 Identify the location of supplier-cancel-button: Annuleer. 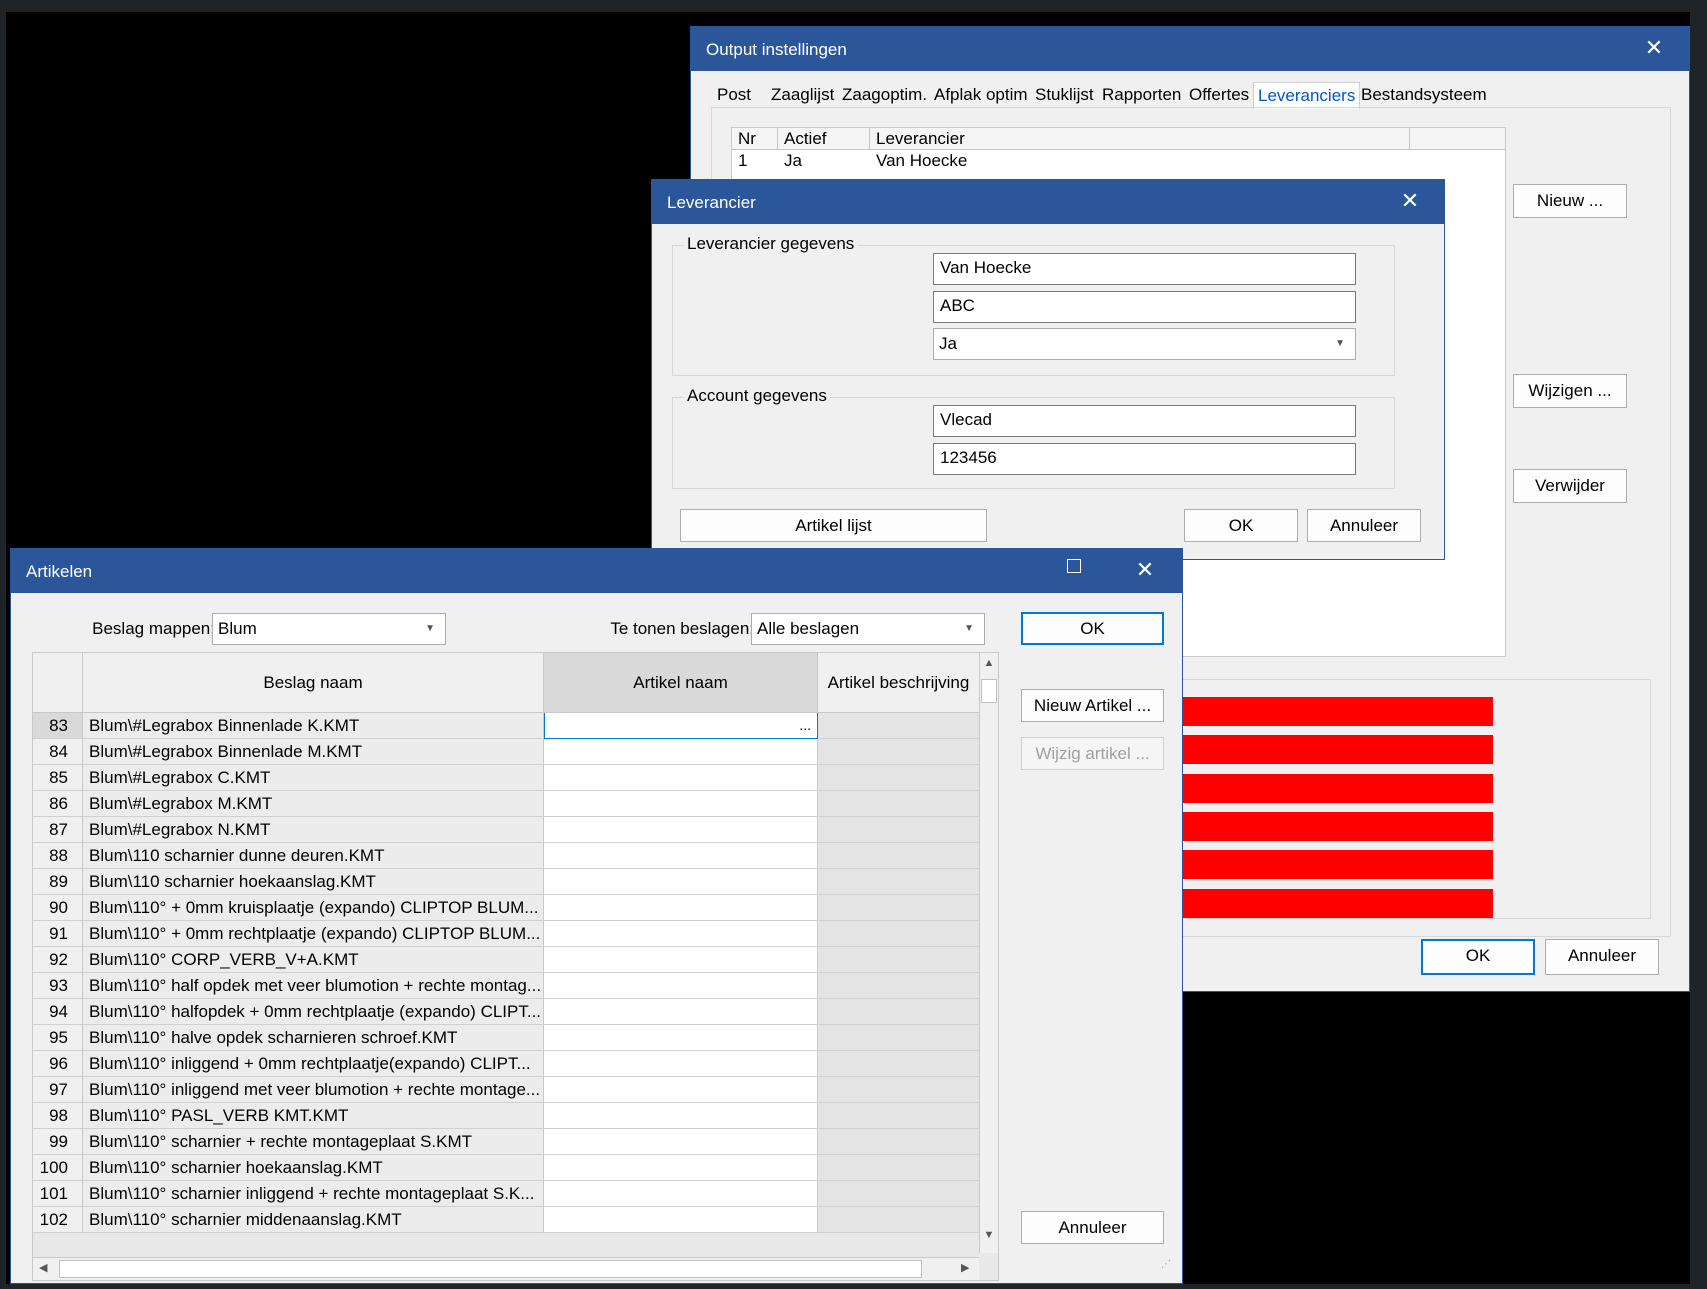
(1364, 525).